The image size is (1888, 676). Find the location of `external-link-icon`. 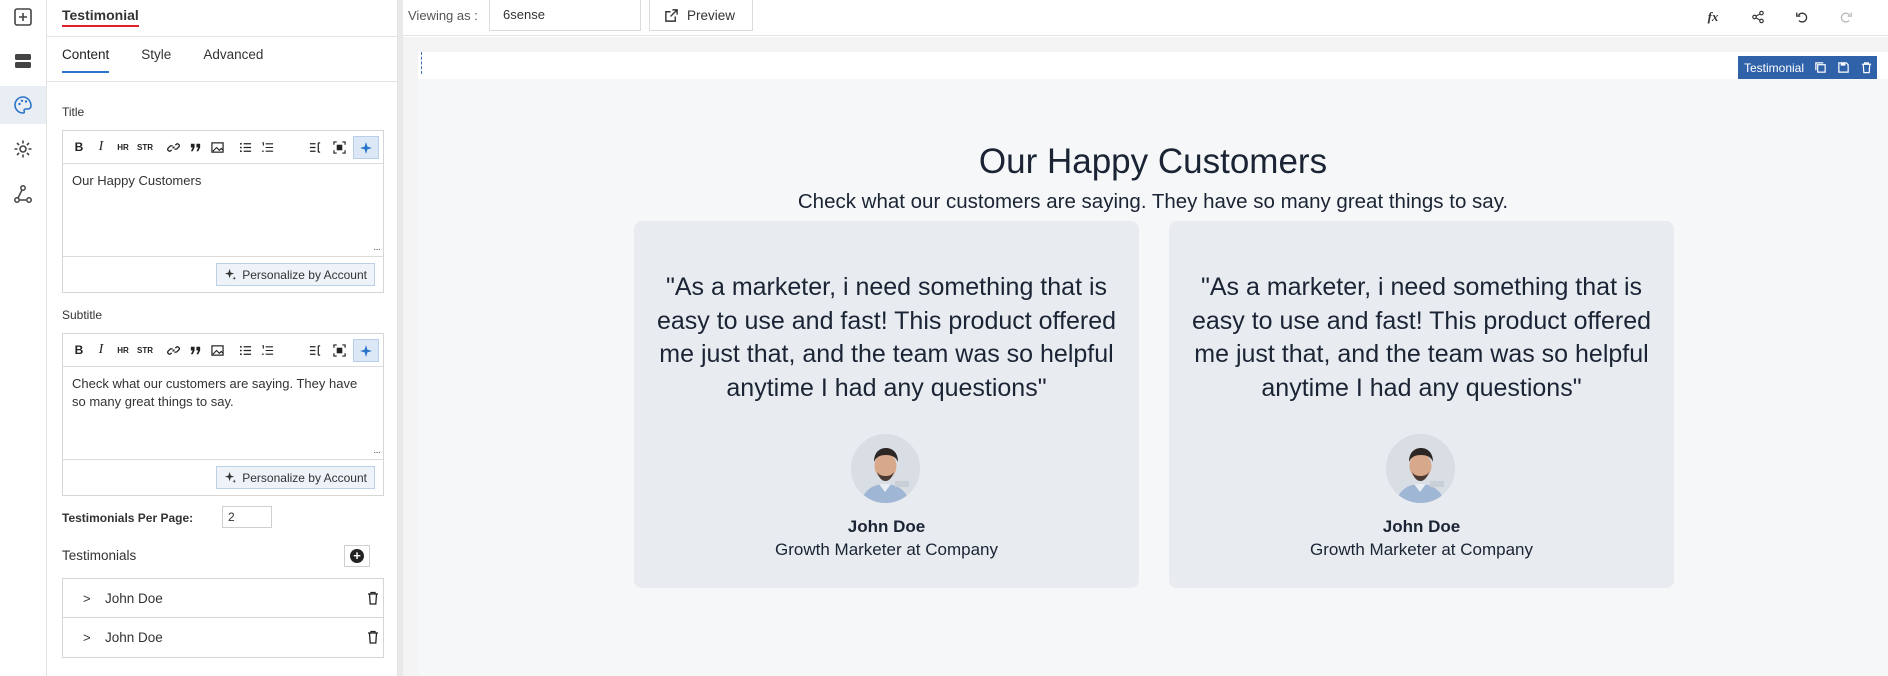

external-link-icon is located at coordinates (671, 15).